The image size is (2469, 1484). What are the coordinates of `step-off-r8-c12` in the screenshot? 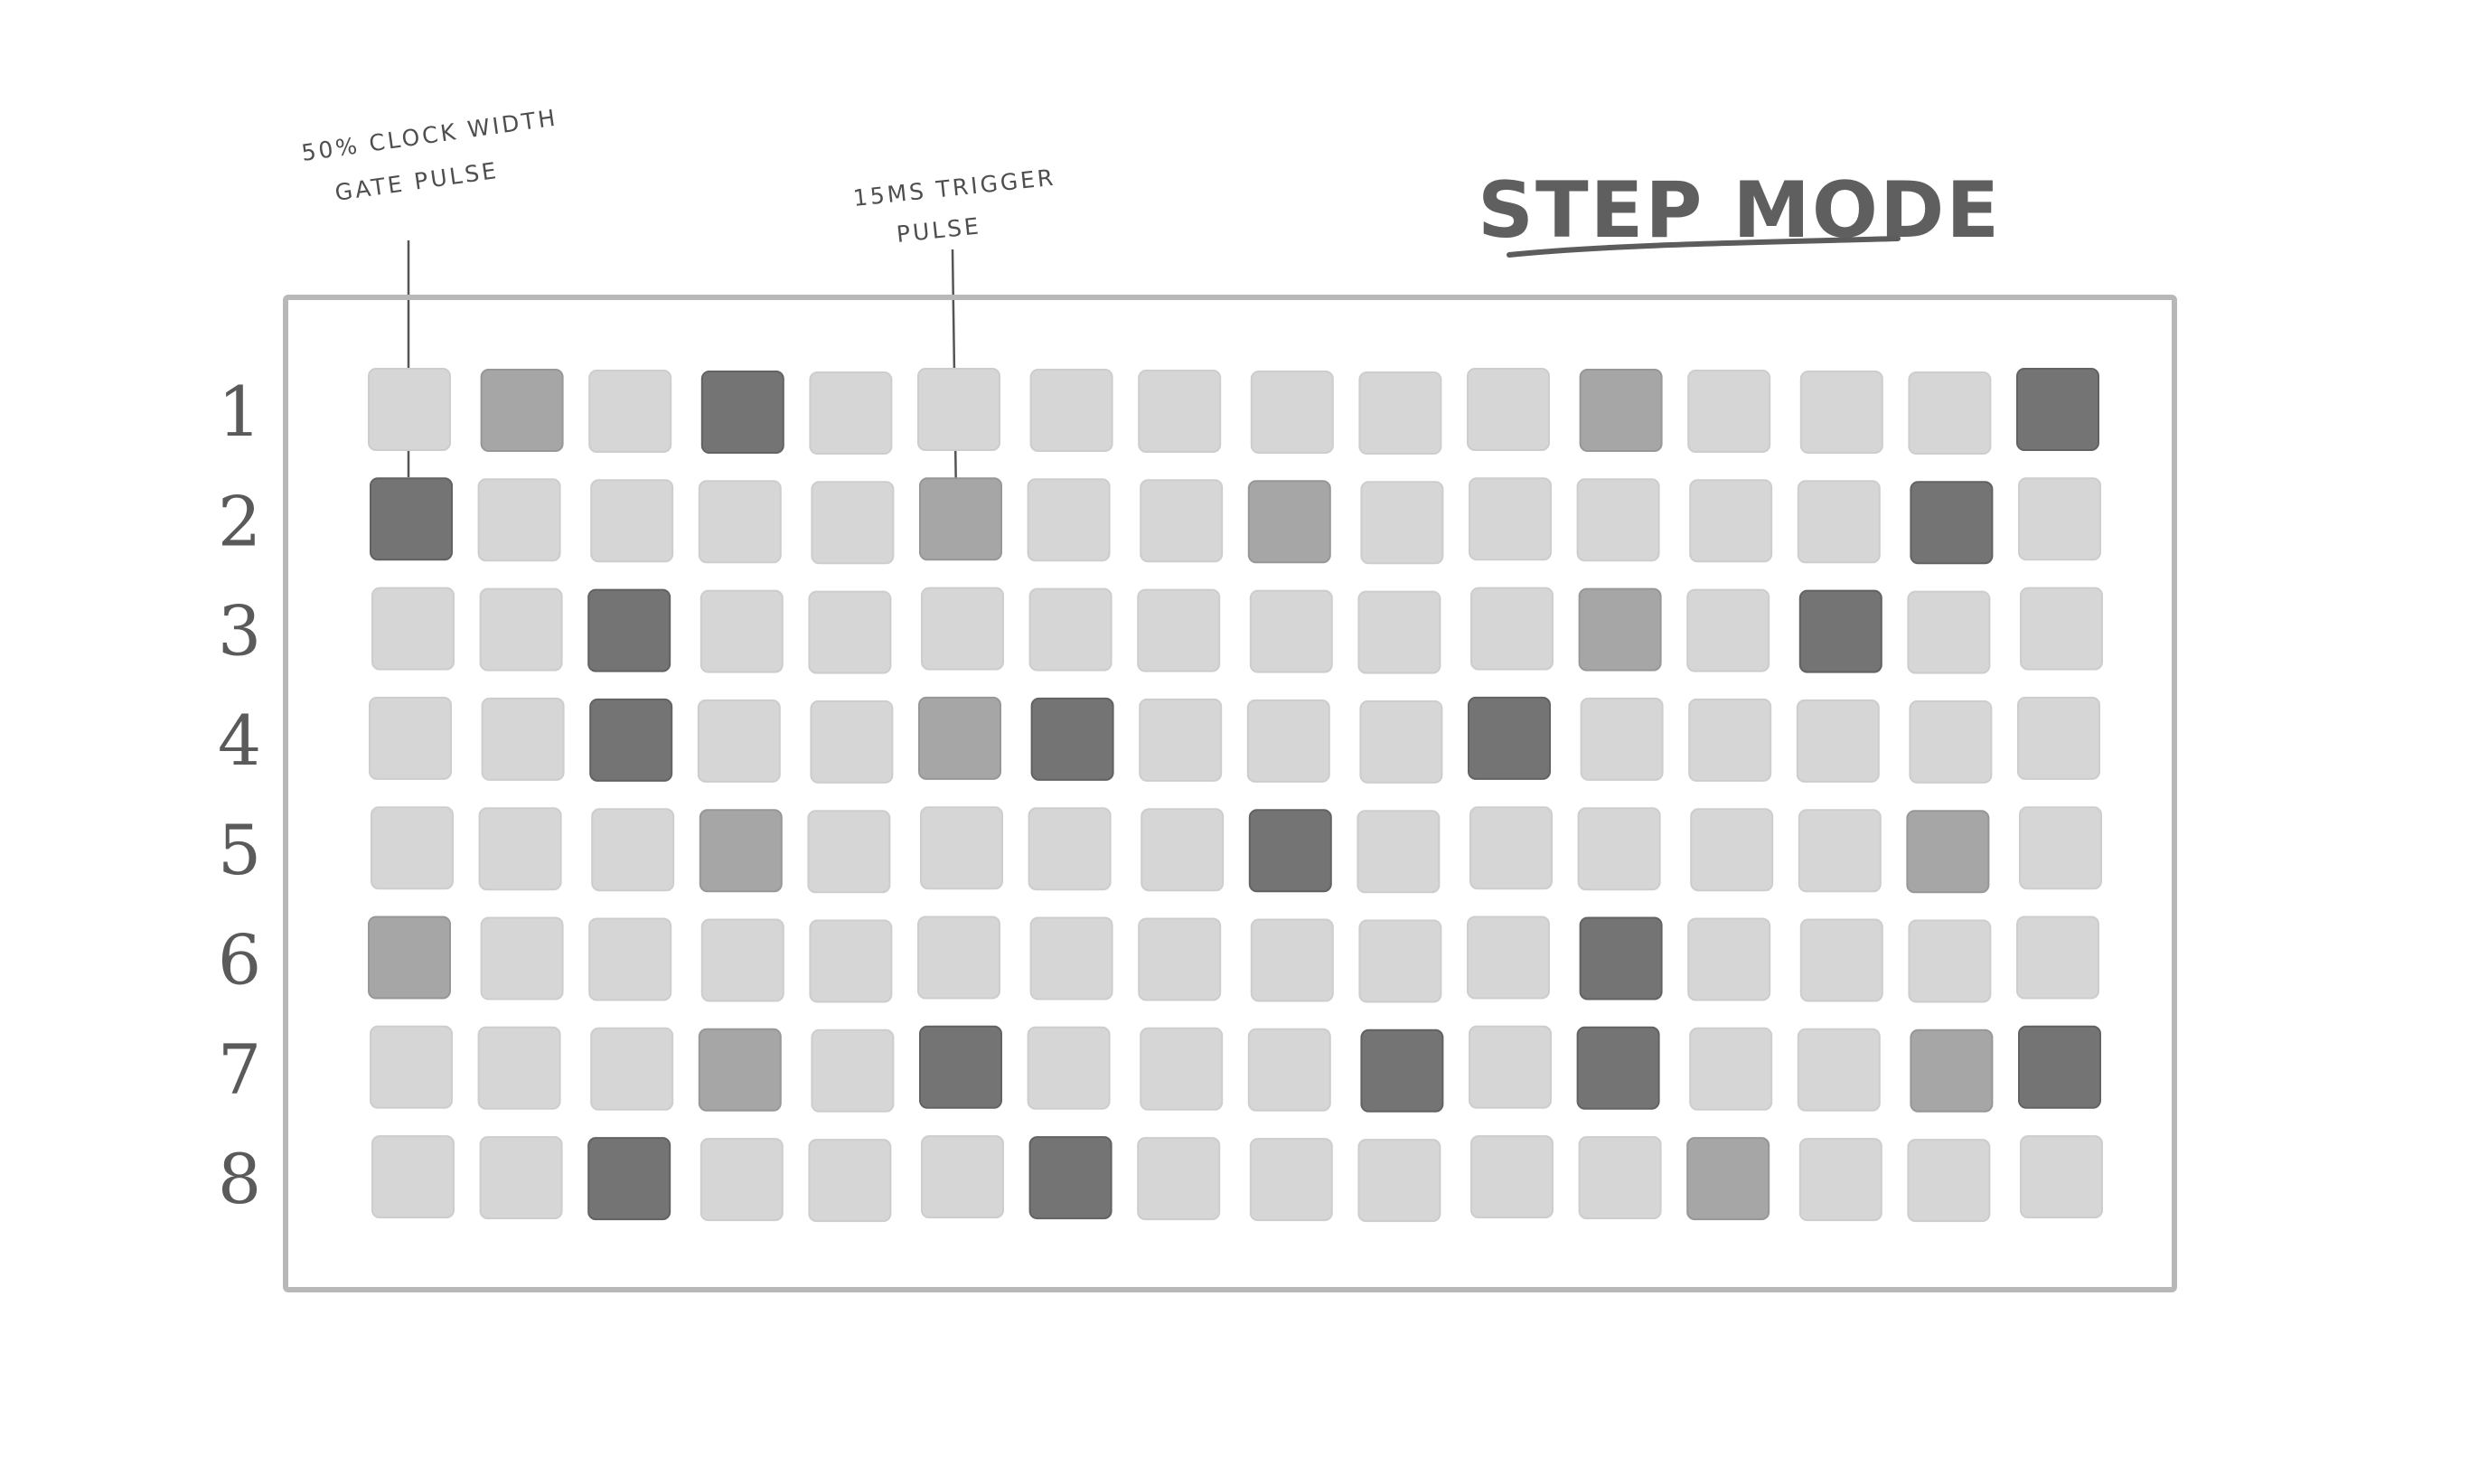 It's located at (1620, 1178).